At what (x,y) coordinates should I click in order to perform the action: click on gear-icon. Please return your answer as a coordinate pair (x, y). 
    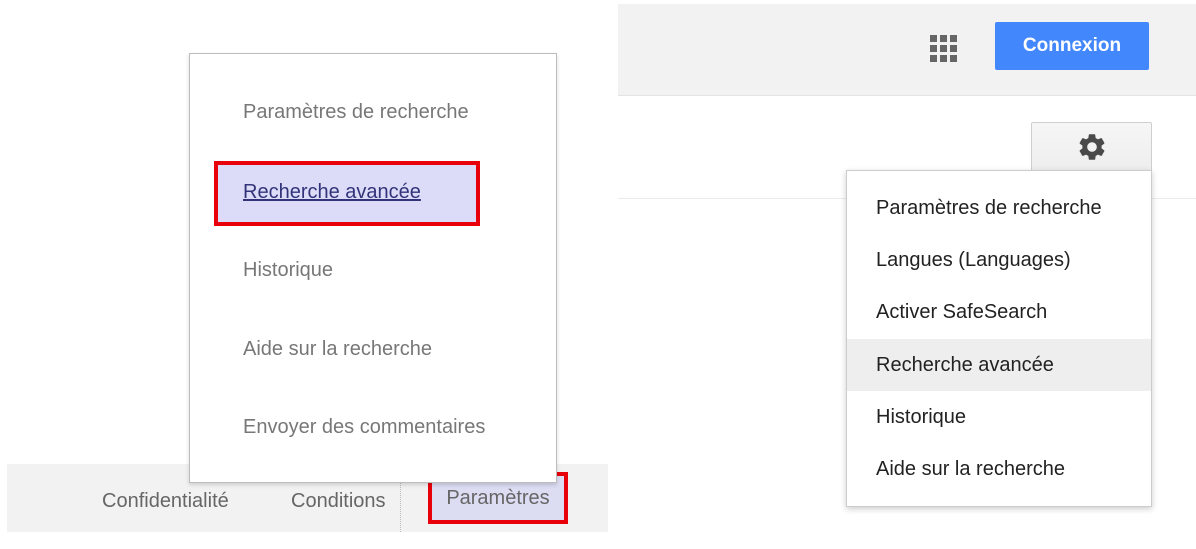
    Looking at the image, I should click on (1091, 146).